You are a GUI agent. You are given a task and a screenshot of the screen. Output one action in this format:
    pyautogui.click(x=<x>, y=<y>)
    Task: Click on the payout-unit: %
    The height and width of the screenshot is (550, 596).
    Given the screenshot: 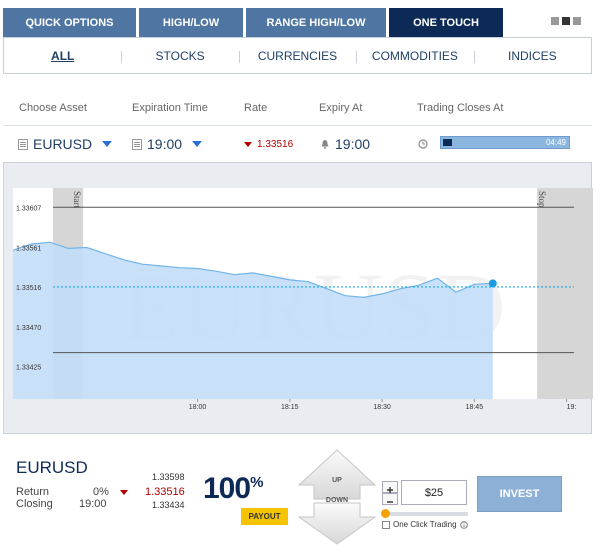 What is the action you would take?
    pyautogui.click(x=256, y=482)
    